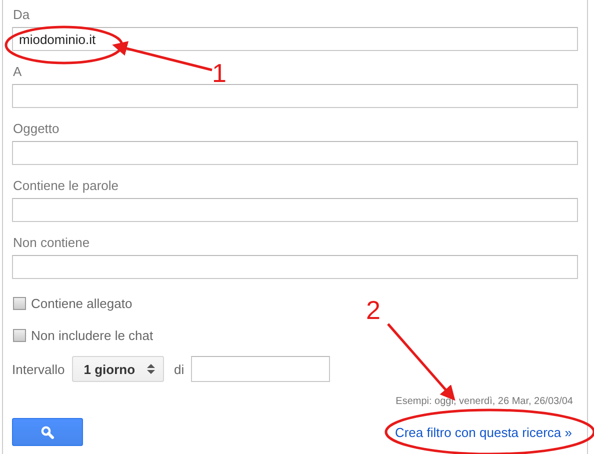 The height and width of the screenshot is (454, 594). What do you see at coordinates (65, 186) in the screenshot?
I see `field-label: Contiene le parole` at bounding box center [65, 186].